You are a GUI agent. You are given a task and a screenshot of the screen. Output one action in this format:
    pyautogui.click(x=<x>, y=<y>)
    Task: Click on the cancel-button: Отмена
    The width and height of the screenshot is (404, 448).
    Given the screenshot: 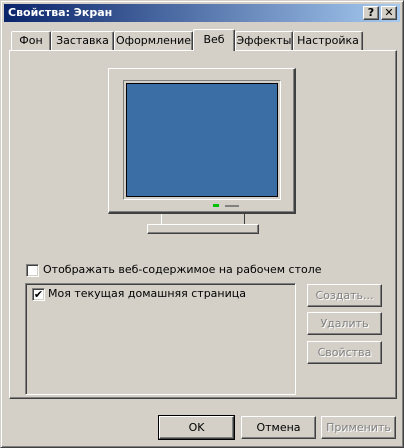 What is the action you would take?
    pyautogui.click(x=278, y=427)
    